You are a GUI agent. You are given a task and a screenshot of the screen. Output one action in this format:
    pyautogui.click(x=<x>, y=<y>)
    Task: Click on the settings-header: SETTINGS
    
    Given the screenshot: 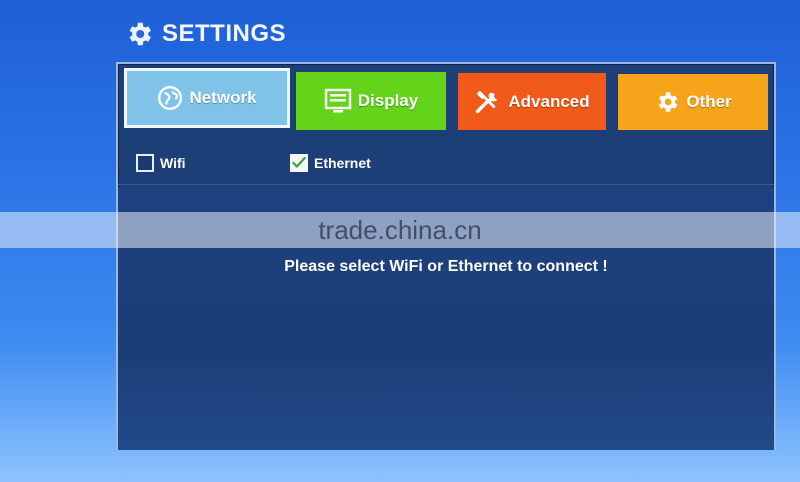 What is the action you would take?
    pyautogui.click(x=205, y=34)
    